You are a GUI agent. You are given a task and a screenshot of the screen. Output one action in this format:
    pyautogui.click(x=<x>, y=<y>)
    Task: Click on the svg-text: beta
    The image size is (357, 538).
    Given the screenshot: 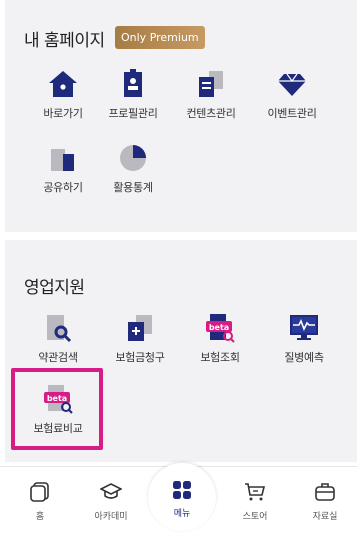 What is the action you would take?
    pyautogui.click(x=219, y=327)
    